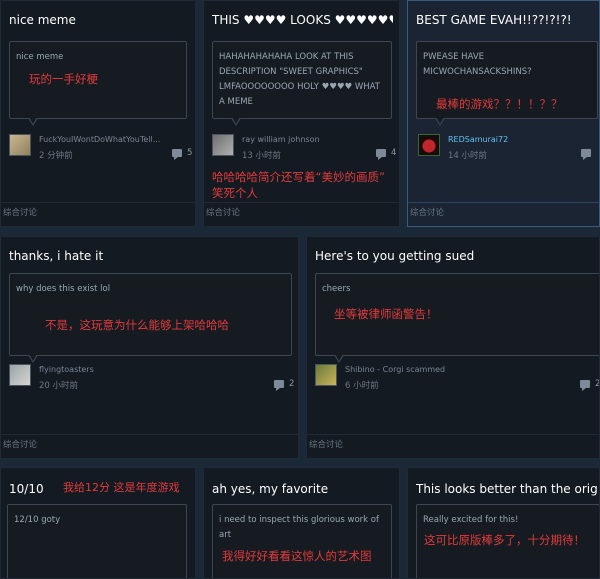 This screenshot has width=600, height=579. What do you see at coordinates (262, 156) in the screenshot?
I see `post-time: 13 小时前` at bounding box center [262, 156].